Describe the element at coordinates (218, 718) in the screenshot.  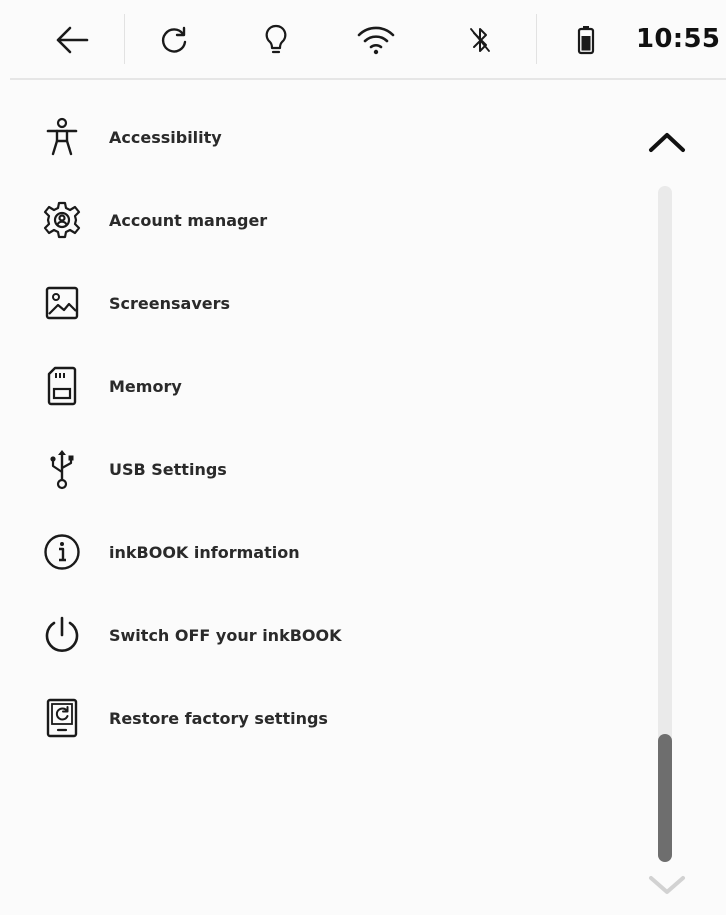
I see `menu-item-label: Restore factory settings` at that location.